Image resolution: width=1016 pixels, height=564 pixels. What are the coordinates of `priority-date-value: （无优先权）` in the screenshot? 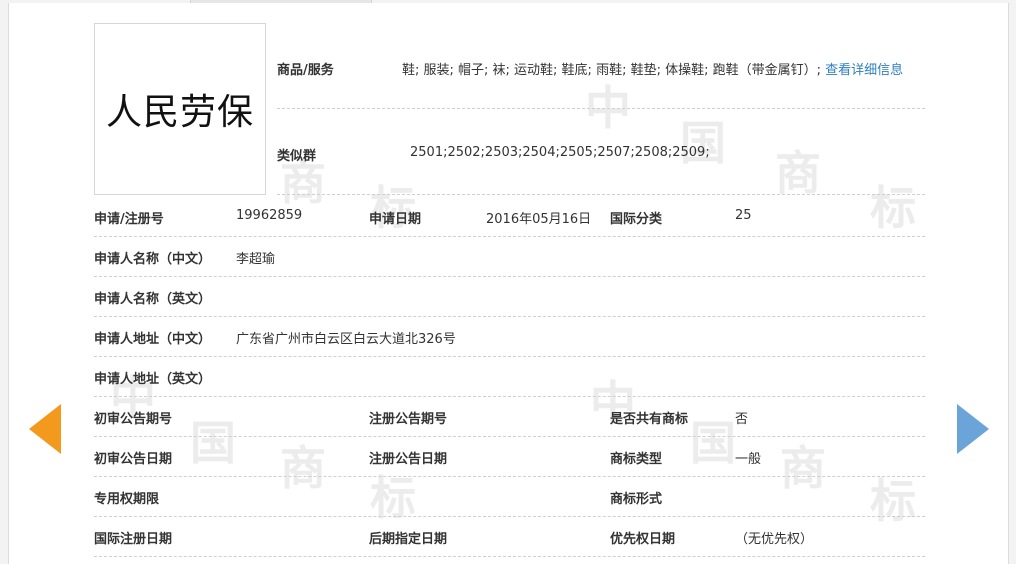 It's located at (774, 539).